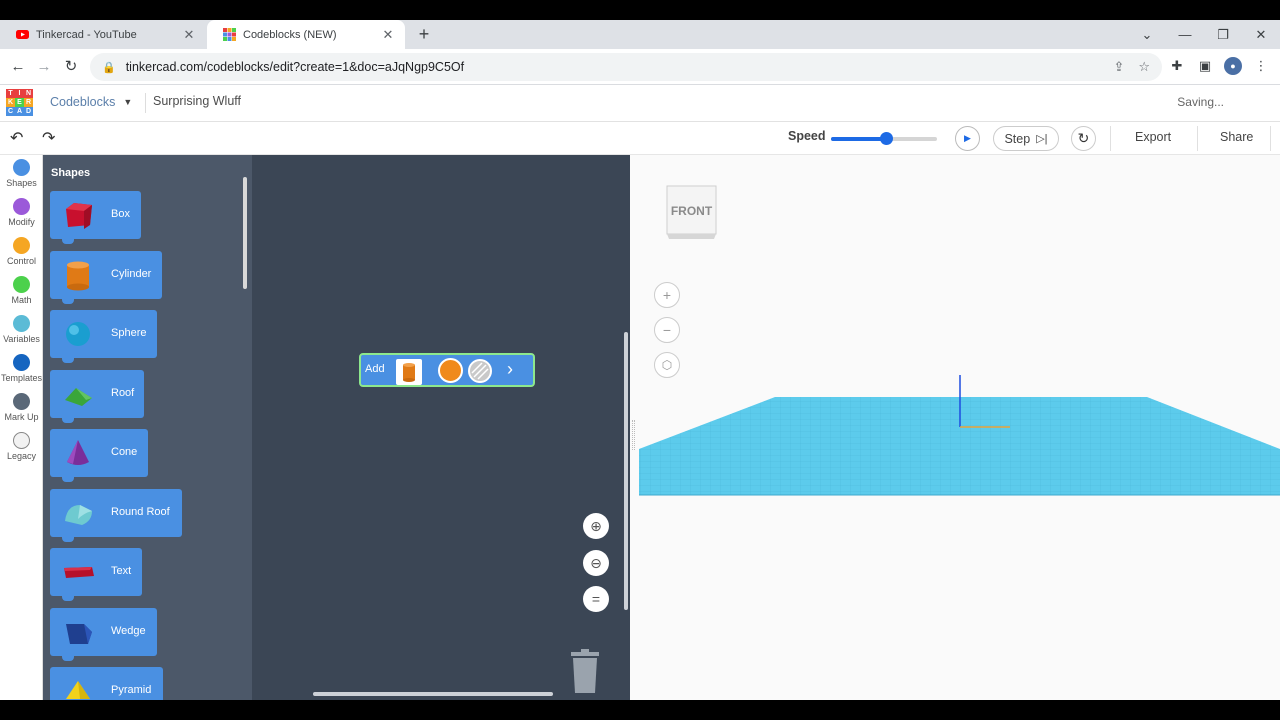  I want to click on shape-selector, so click(409, 372).